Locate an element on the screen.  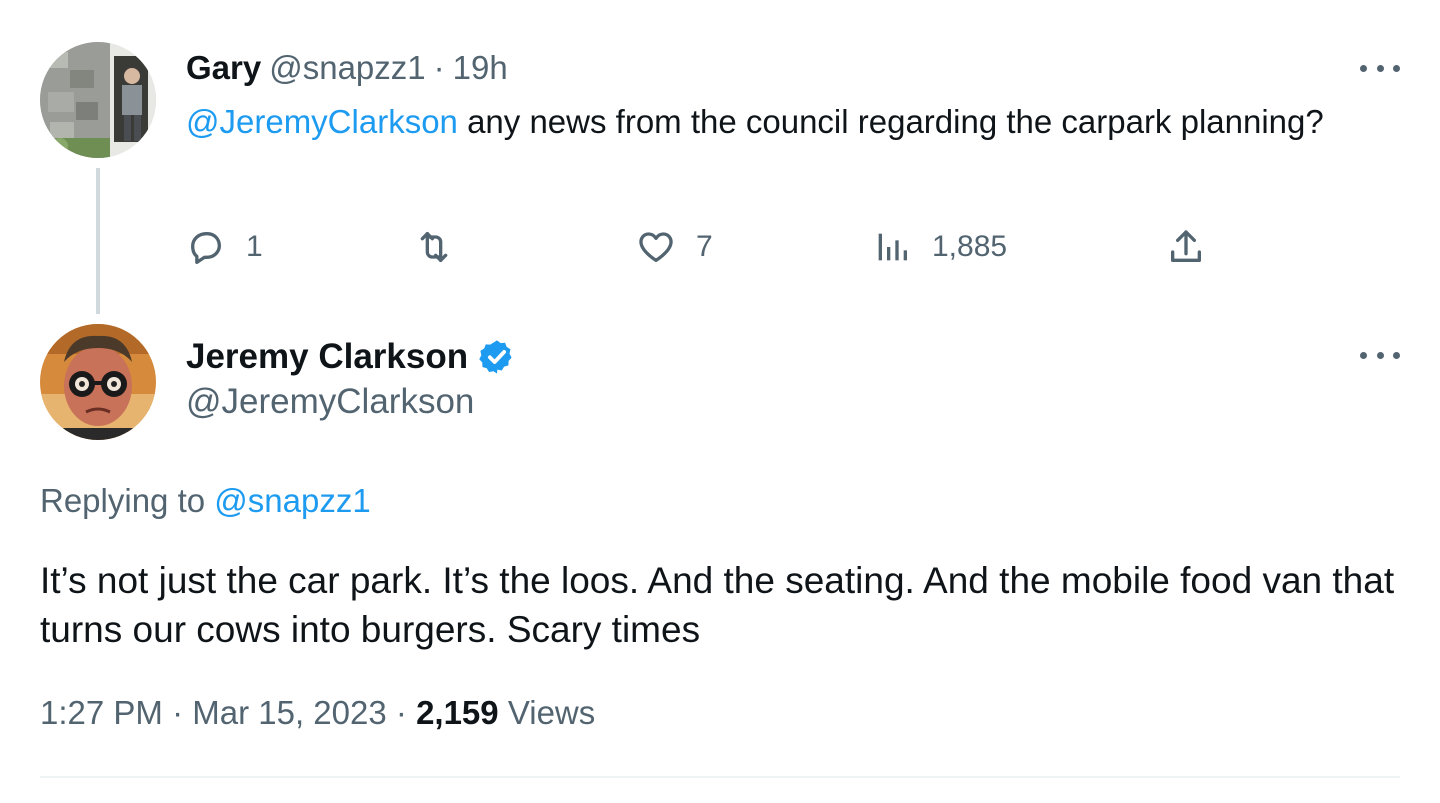
parent-tweet-header: Gary @snapzz1 · 19h is located at coordinates (347, 68).